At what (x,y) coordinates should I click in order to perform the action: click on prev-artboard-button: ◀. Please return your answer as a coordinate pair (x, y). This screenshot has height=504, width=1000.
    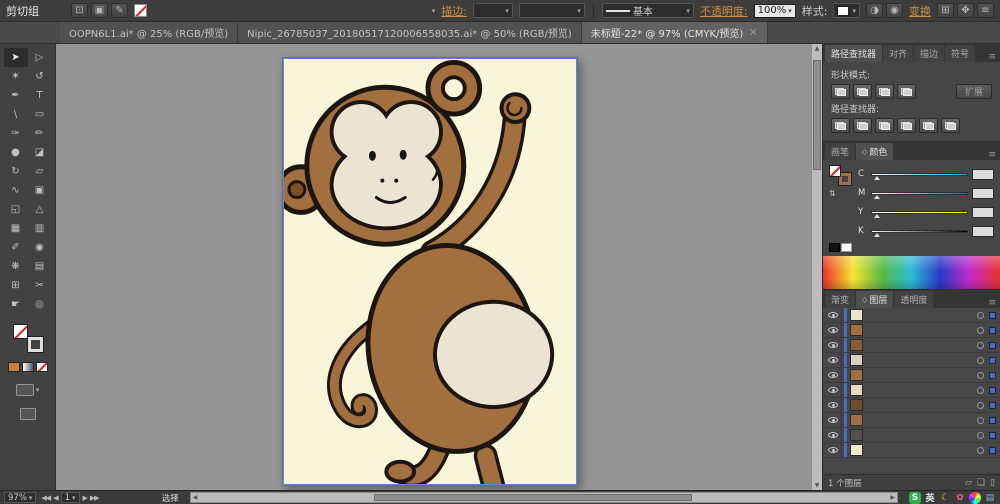
    Looking at the image, I should click on (55, 498).